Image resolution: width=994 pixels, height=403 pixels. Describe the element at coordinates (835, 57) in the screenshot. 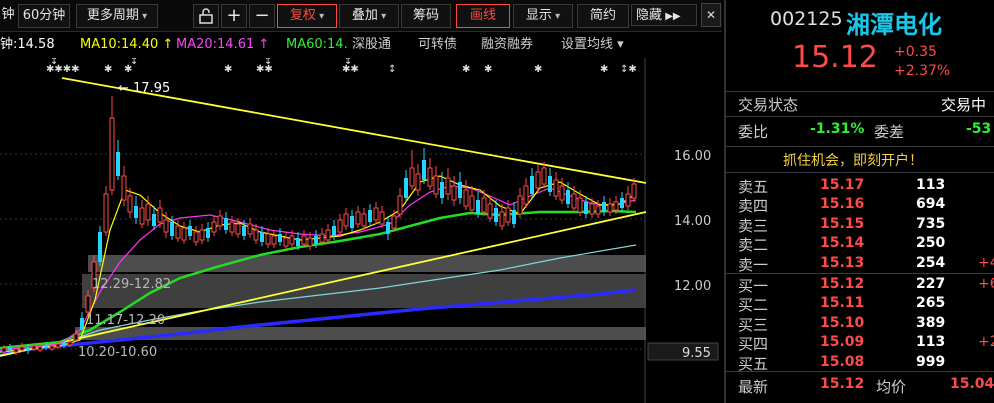

I see `last-price: 15.12` at that location.